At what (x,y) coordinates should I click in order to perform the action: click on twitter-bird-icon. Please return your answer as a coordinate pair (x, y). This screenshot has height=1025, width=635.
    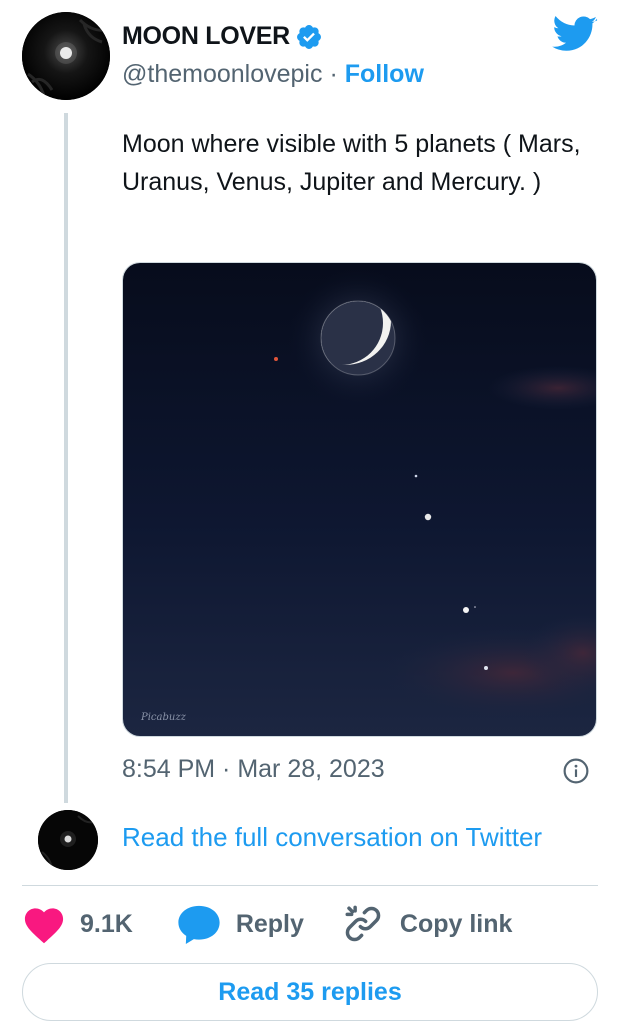
    Looking at the image, I should click on (575, 35).